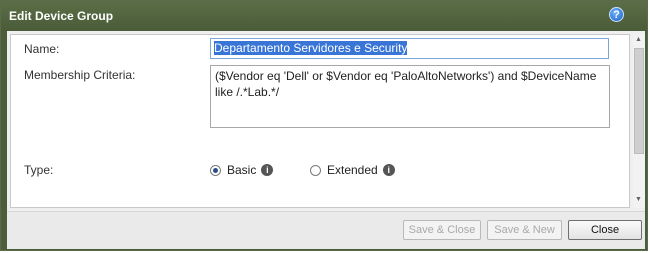 This screenshot has height=253, width=650. What do you see at coordinates (638, 39) in the screenshot?
I see `scroll-up-arrow-icon: ▲` at bounding box center [638, 39].